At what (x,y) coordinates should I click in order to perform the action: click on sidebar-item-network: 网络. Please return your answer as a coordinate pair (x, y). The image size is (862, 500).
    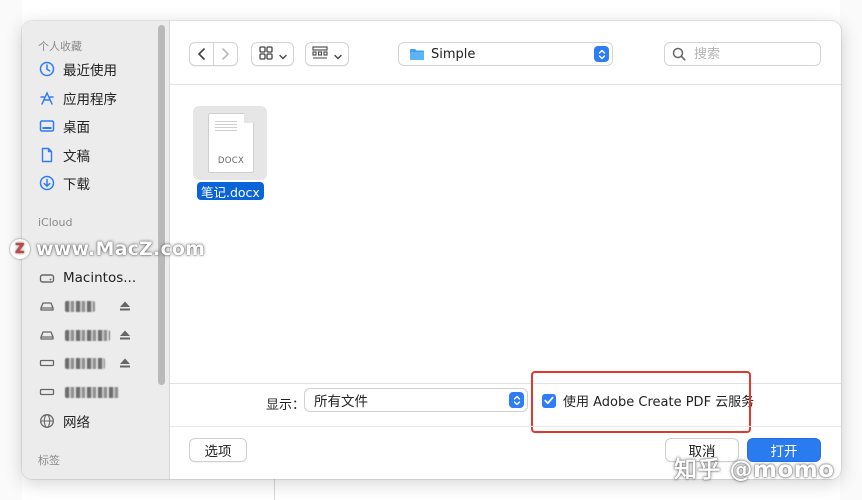
    Looking at the image, I should click on (97, 421).